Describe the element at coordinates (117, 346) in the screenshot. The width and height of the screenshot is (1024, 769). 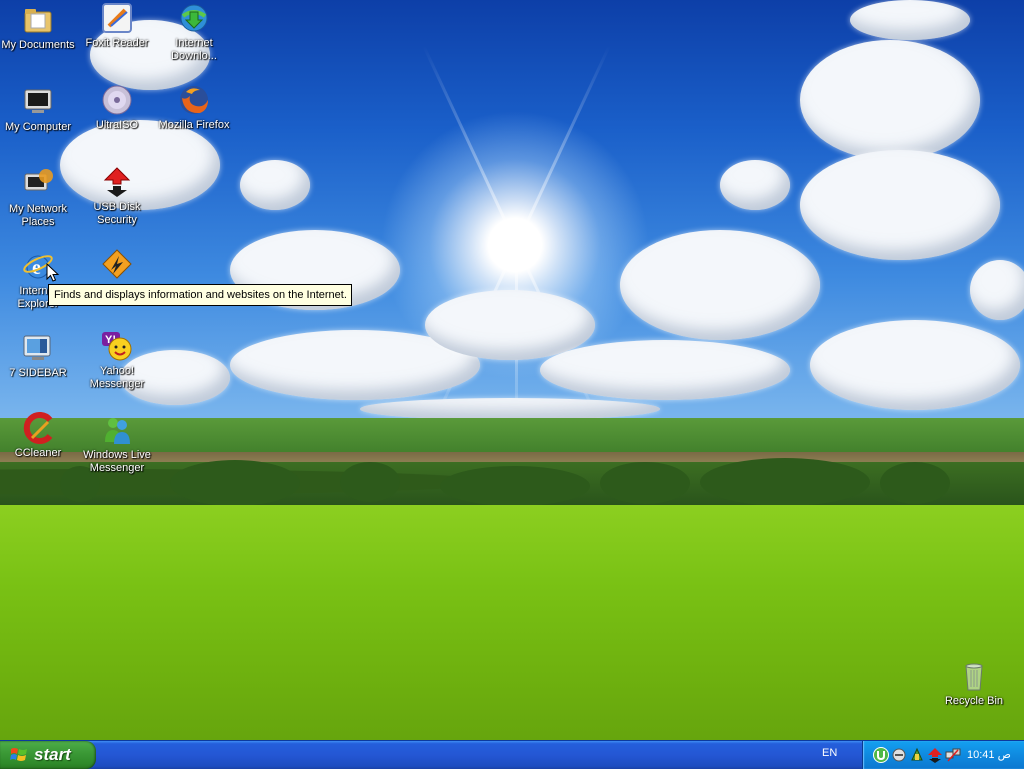
I see `yahoo-messenger-icon: Y!` at that location.